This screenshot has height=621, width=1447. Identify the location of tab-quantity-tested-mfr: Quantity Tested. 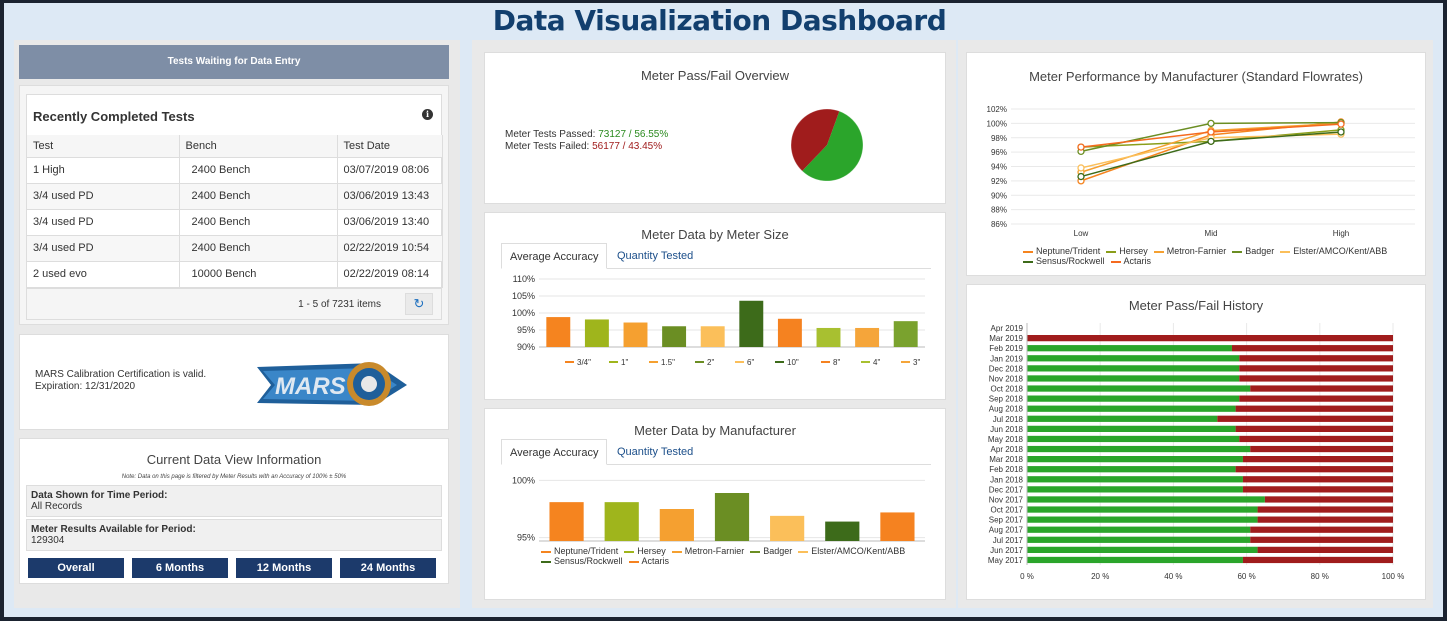
(655, 452).